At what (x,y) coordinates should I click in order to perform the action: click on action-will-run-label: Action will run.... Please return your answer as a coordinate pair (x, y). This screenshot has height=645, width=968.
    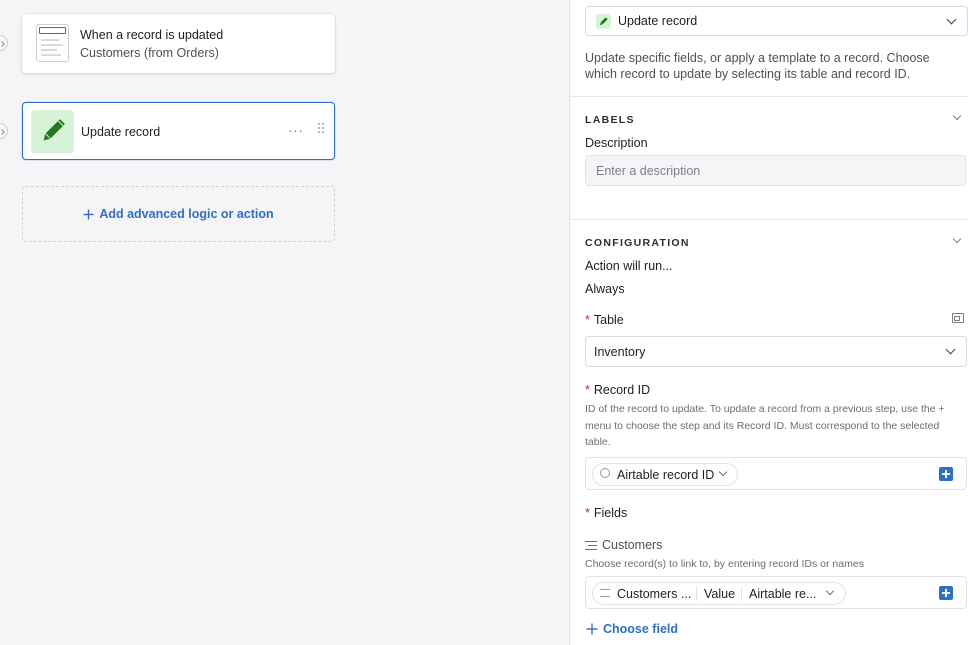
    Looking at the image, I should click on (629, 266).